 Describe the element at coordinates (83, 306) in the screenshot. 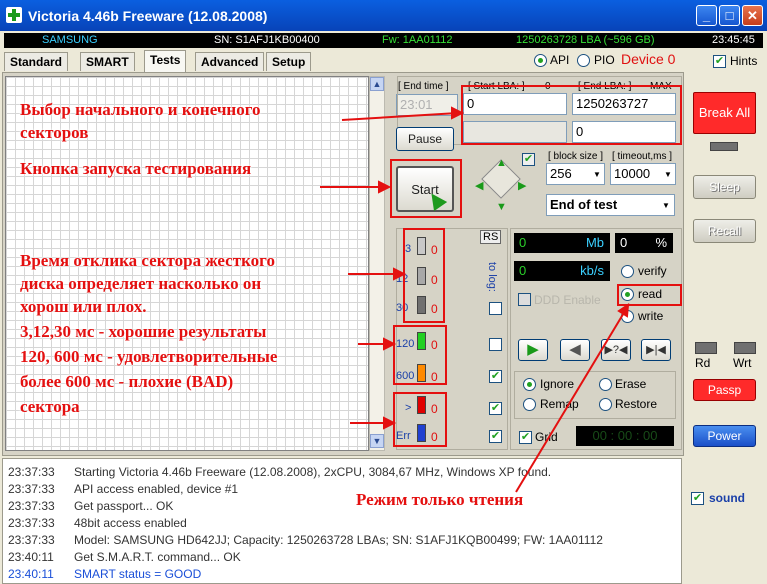

I see `annotation-latency-3: хорош или плох.` at that location.